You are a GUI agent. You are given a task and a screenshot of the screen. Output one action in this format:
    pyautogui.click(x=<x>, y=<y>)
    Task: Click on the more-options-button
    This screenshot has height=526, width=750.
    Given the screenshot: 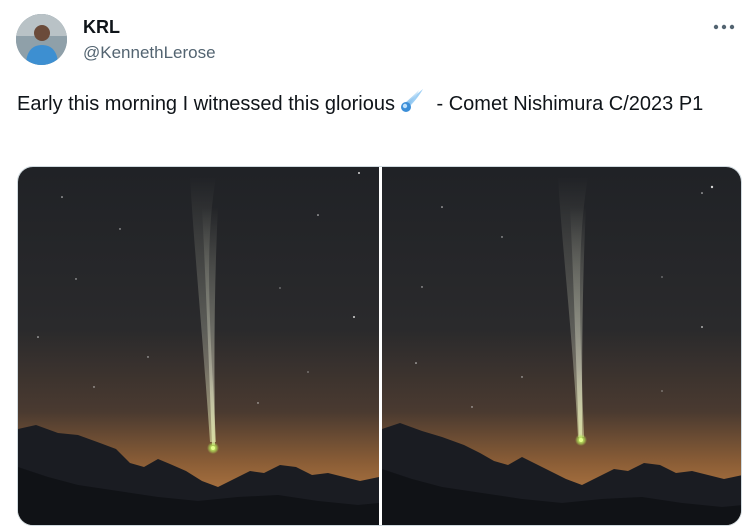 What is the action you would take?
    pyautogui.click(x=724, y=27)
    